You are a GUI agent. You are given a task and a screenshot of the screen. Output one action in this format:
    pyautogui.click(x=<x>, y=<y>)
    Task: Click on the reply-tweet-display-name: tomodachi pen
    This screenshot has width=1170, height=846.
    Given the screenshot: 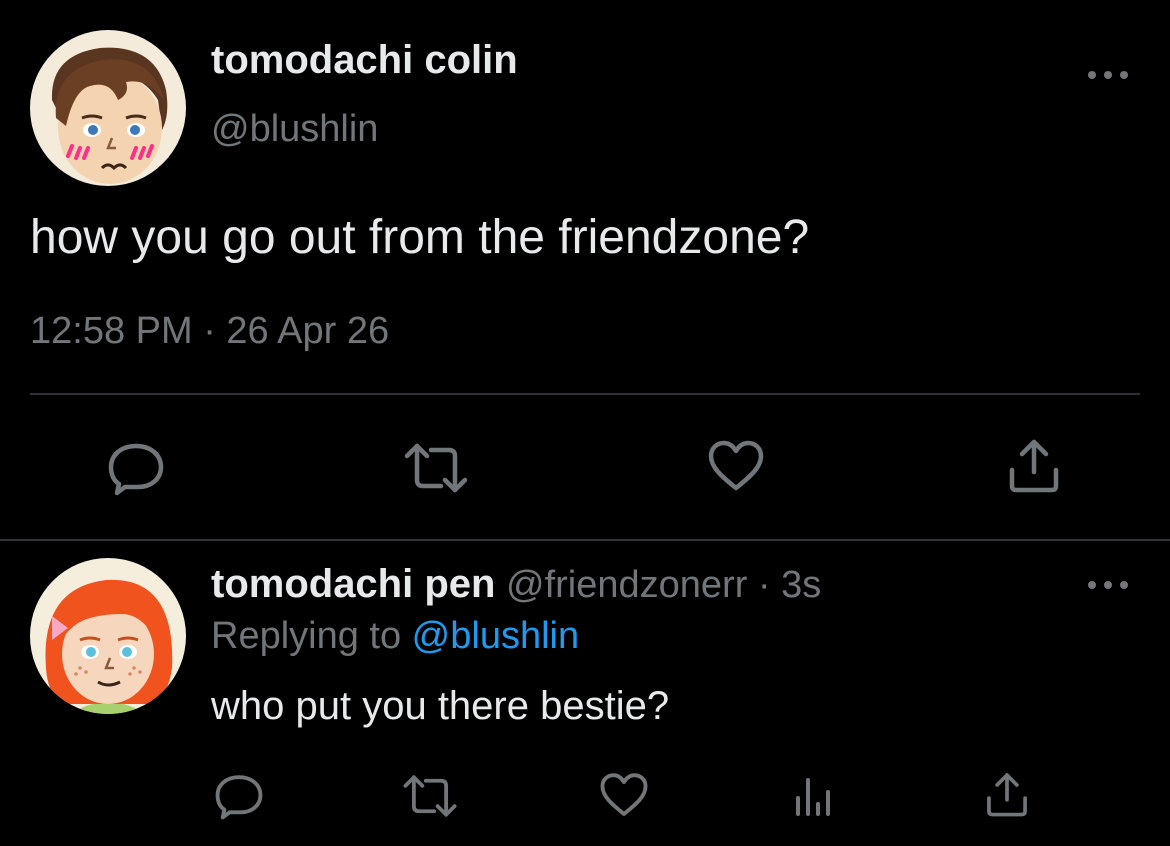 What is the action you would take?
    pyautogui.click(x=353, y=584)
    